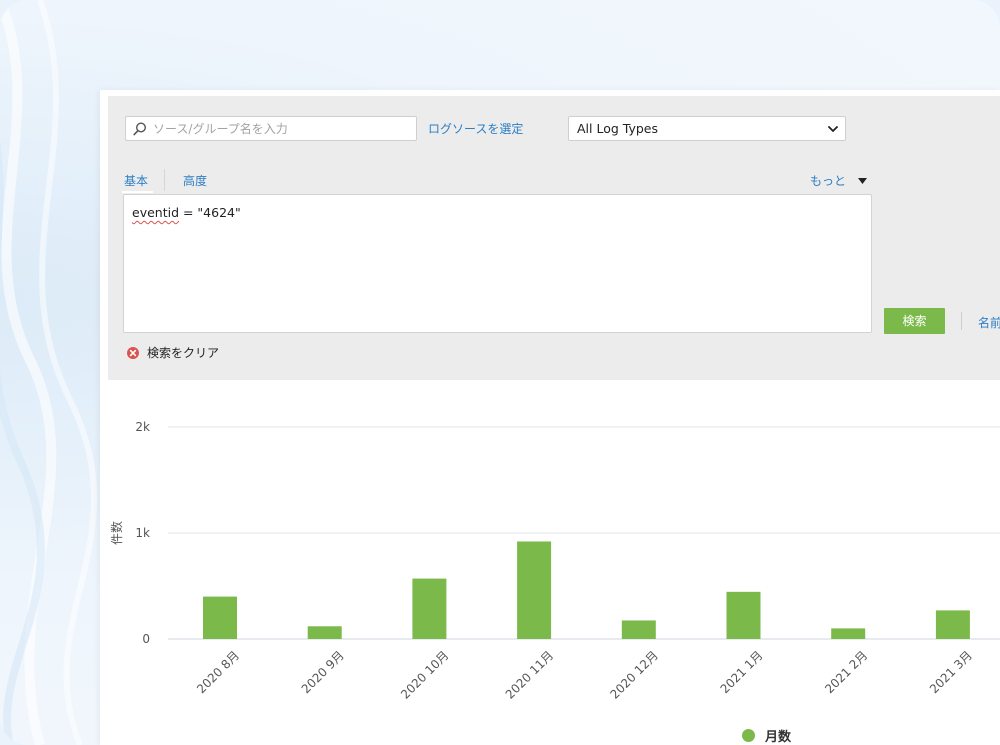  Describe the element at coordinates (617, 128) in the screenshot. I see `log-type-value: All Log Types` at that location.